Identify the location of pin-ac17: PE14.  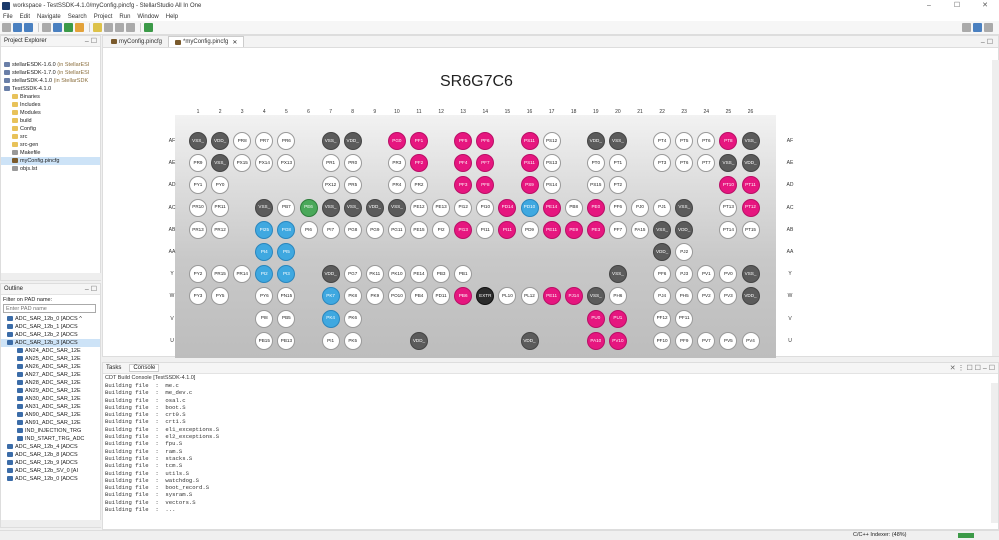
(551, 207).